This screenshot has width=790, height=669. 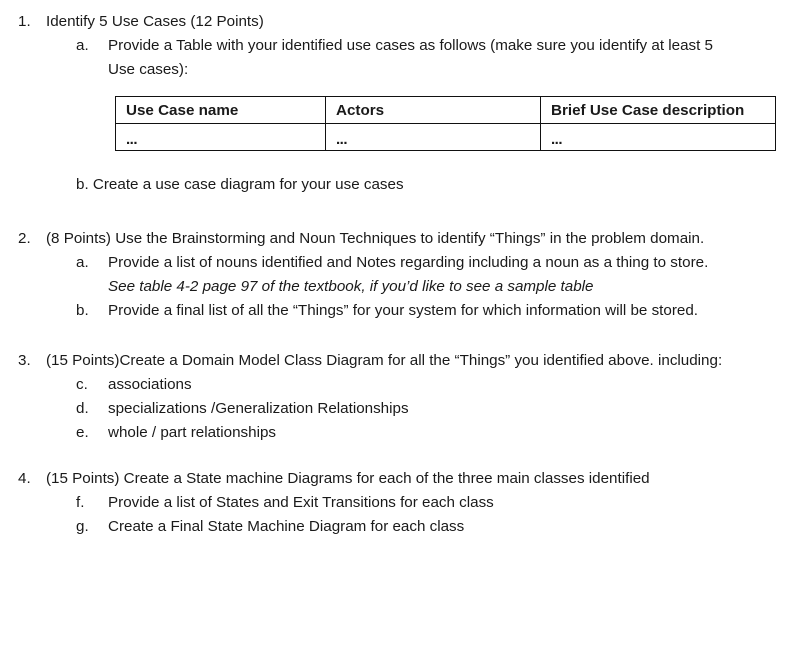 What do you see at coordinates (82, 432) in the screenshot?
I see `question-3-subitem-e-marker: e.` at bounding box center [82, 432].